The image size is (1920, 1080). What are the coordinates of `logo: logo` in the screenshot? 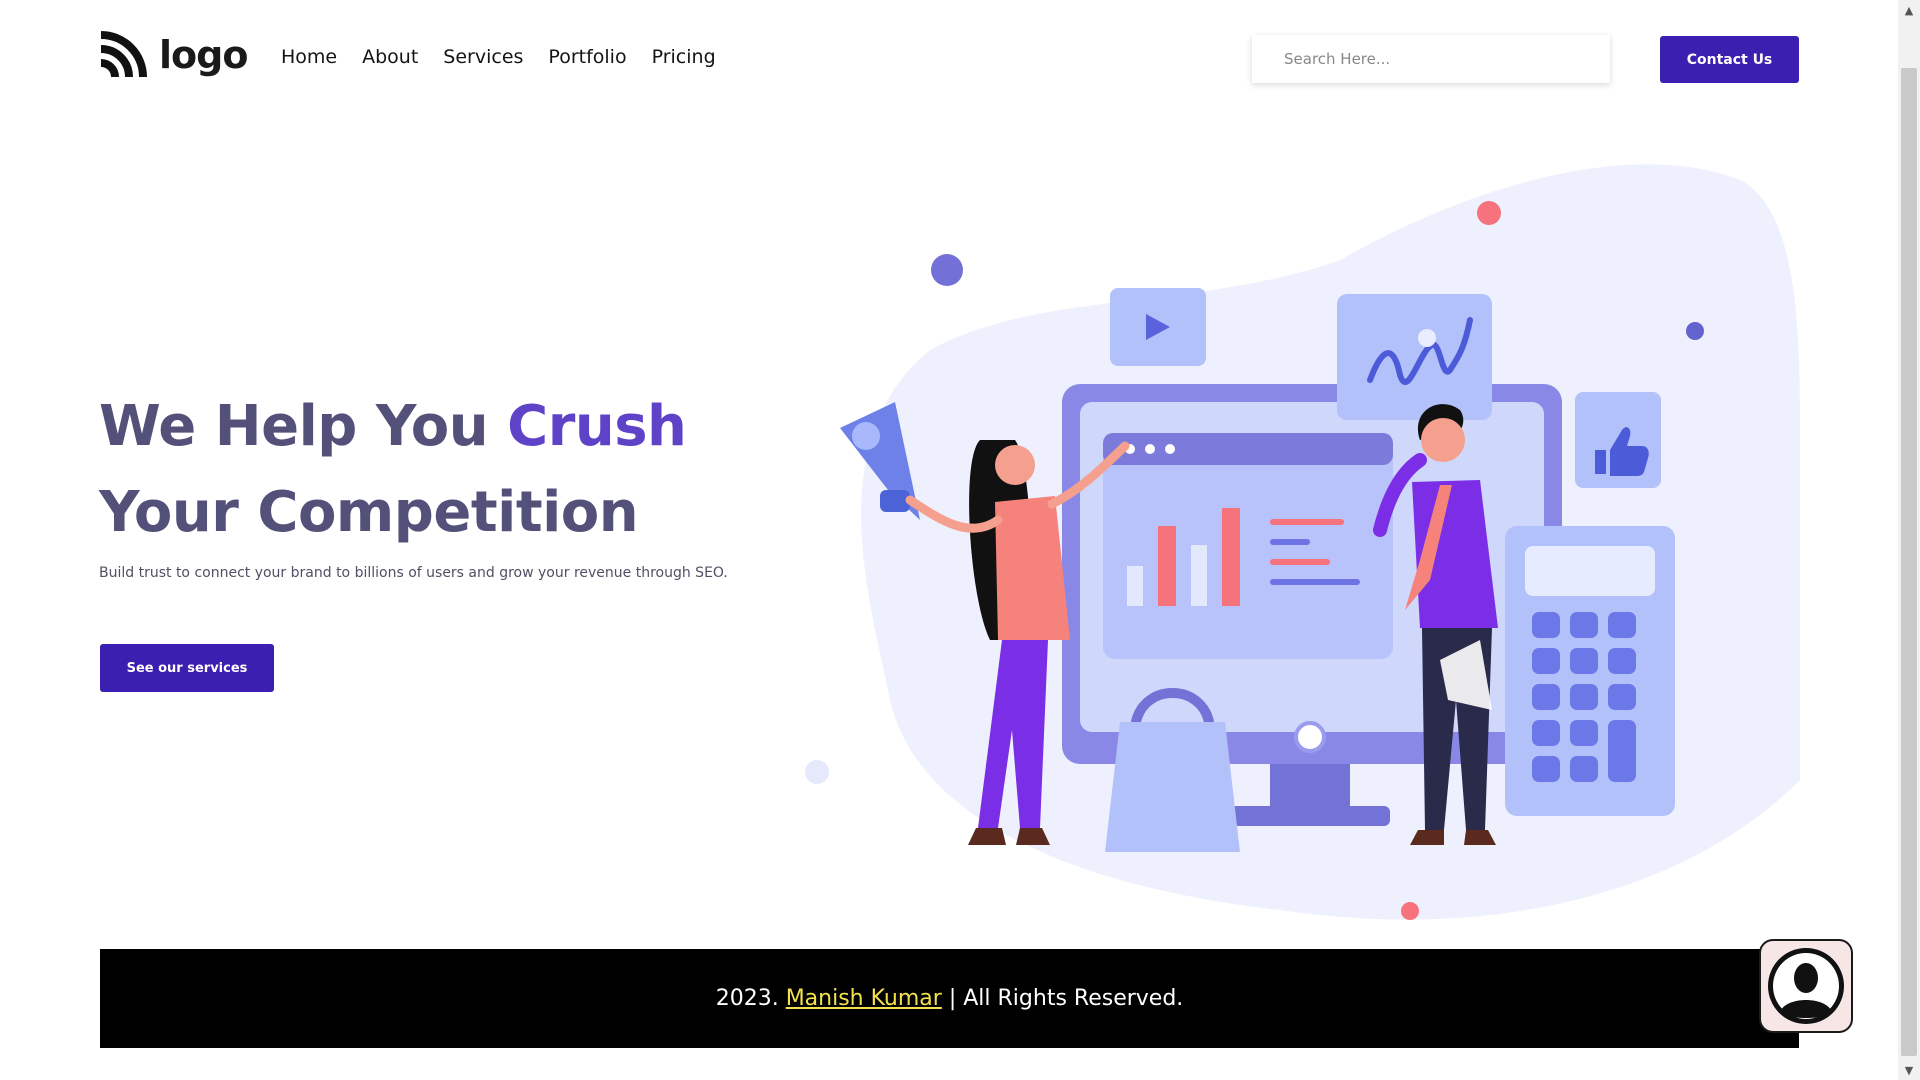 It's located at (173, 55).